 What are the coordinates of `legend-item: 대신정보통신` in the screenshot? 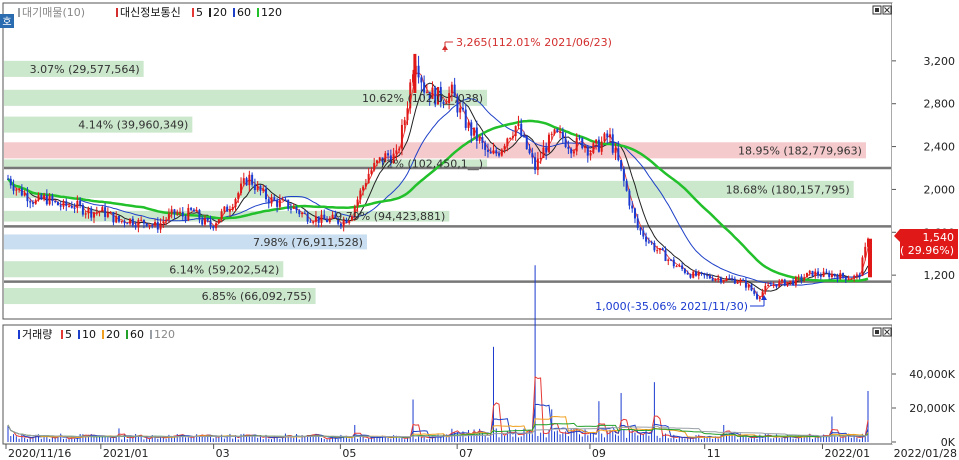 It's located at (150, 12).